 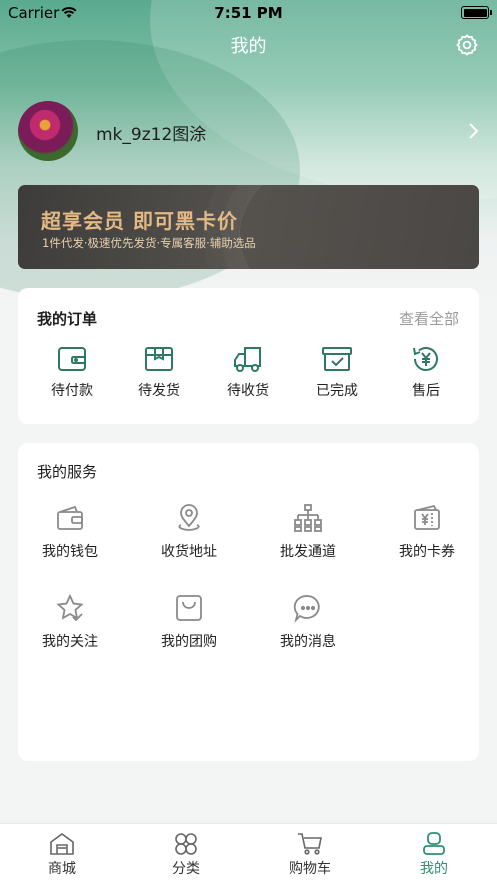 I want to click on chevron-right-icon, so click(x=473, y=131).